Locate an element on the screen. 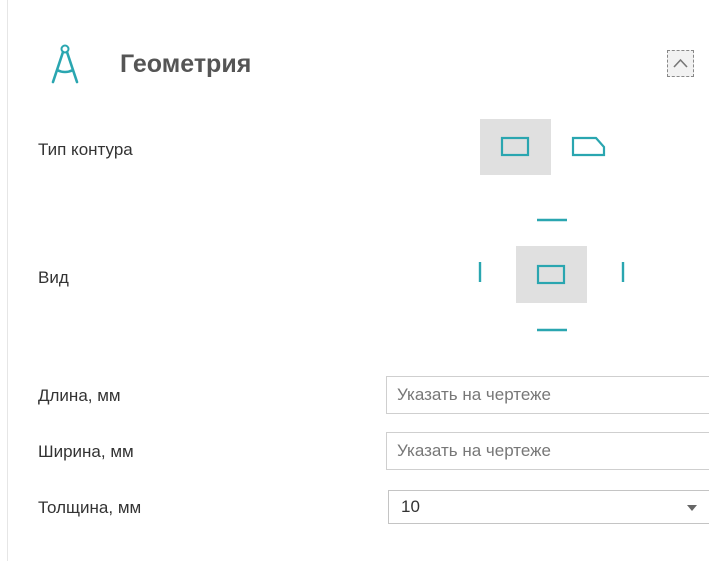 This screenshot has width=709, height=561. width-label: Ширина, мм is located at coordinates (86, 451).